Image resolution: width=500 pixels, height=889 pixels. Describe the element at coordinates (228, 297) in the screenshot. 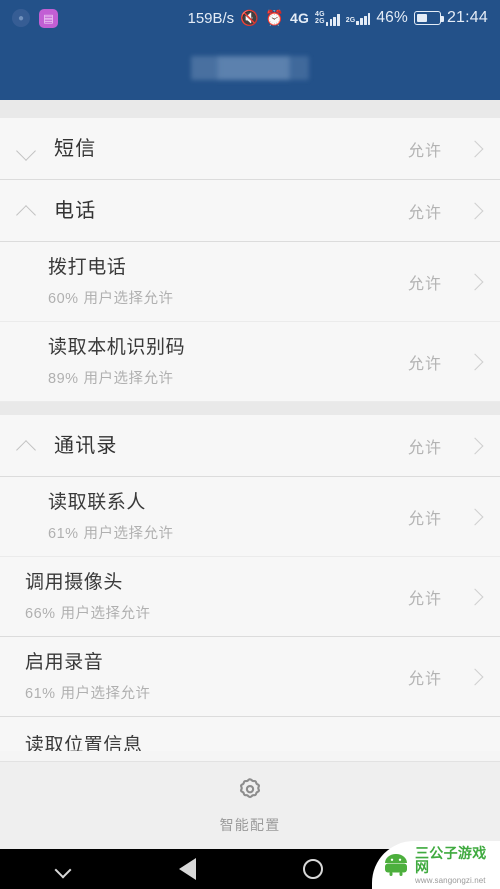

I see `row-subtitle: 60% 用户选择允许` at that location.